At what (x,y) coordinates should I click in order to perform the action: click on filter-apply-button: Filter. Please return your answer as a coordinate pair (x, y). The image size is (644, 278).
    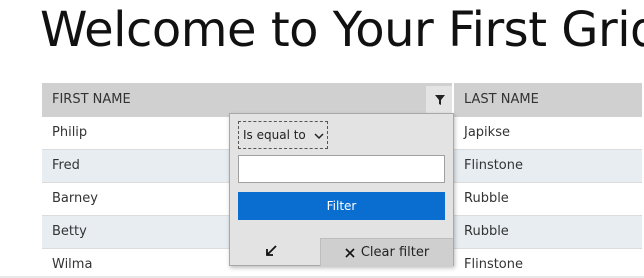
    Looking at the image, I should click on (341, 206).